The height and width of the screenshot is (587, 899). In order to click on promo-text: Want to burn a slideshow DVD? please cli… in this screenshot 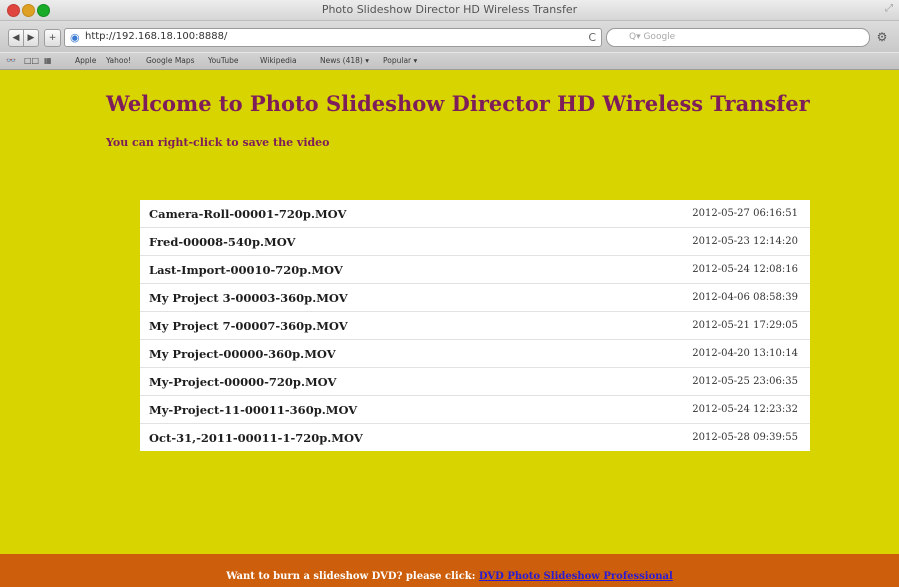, I will do `click(352, 576)`.